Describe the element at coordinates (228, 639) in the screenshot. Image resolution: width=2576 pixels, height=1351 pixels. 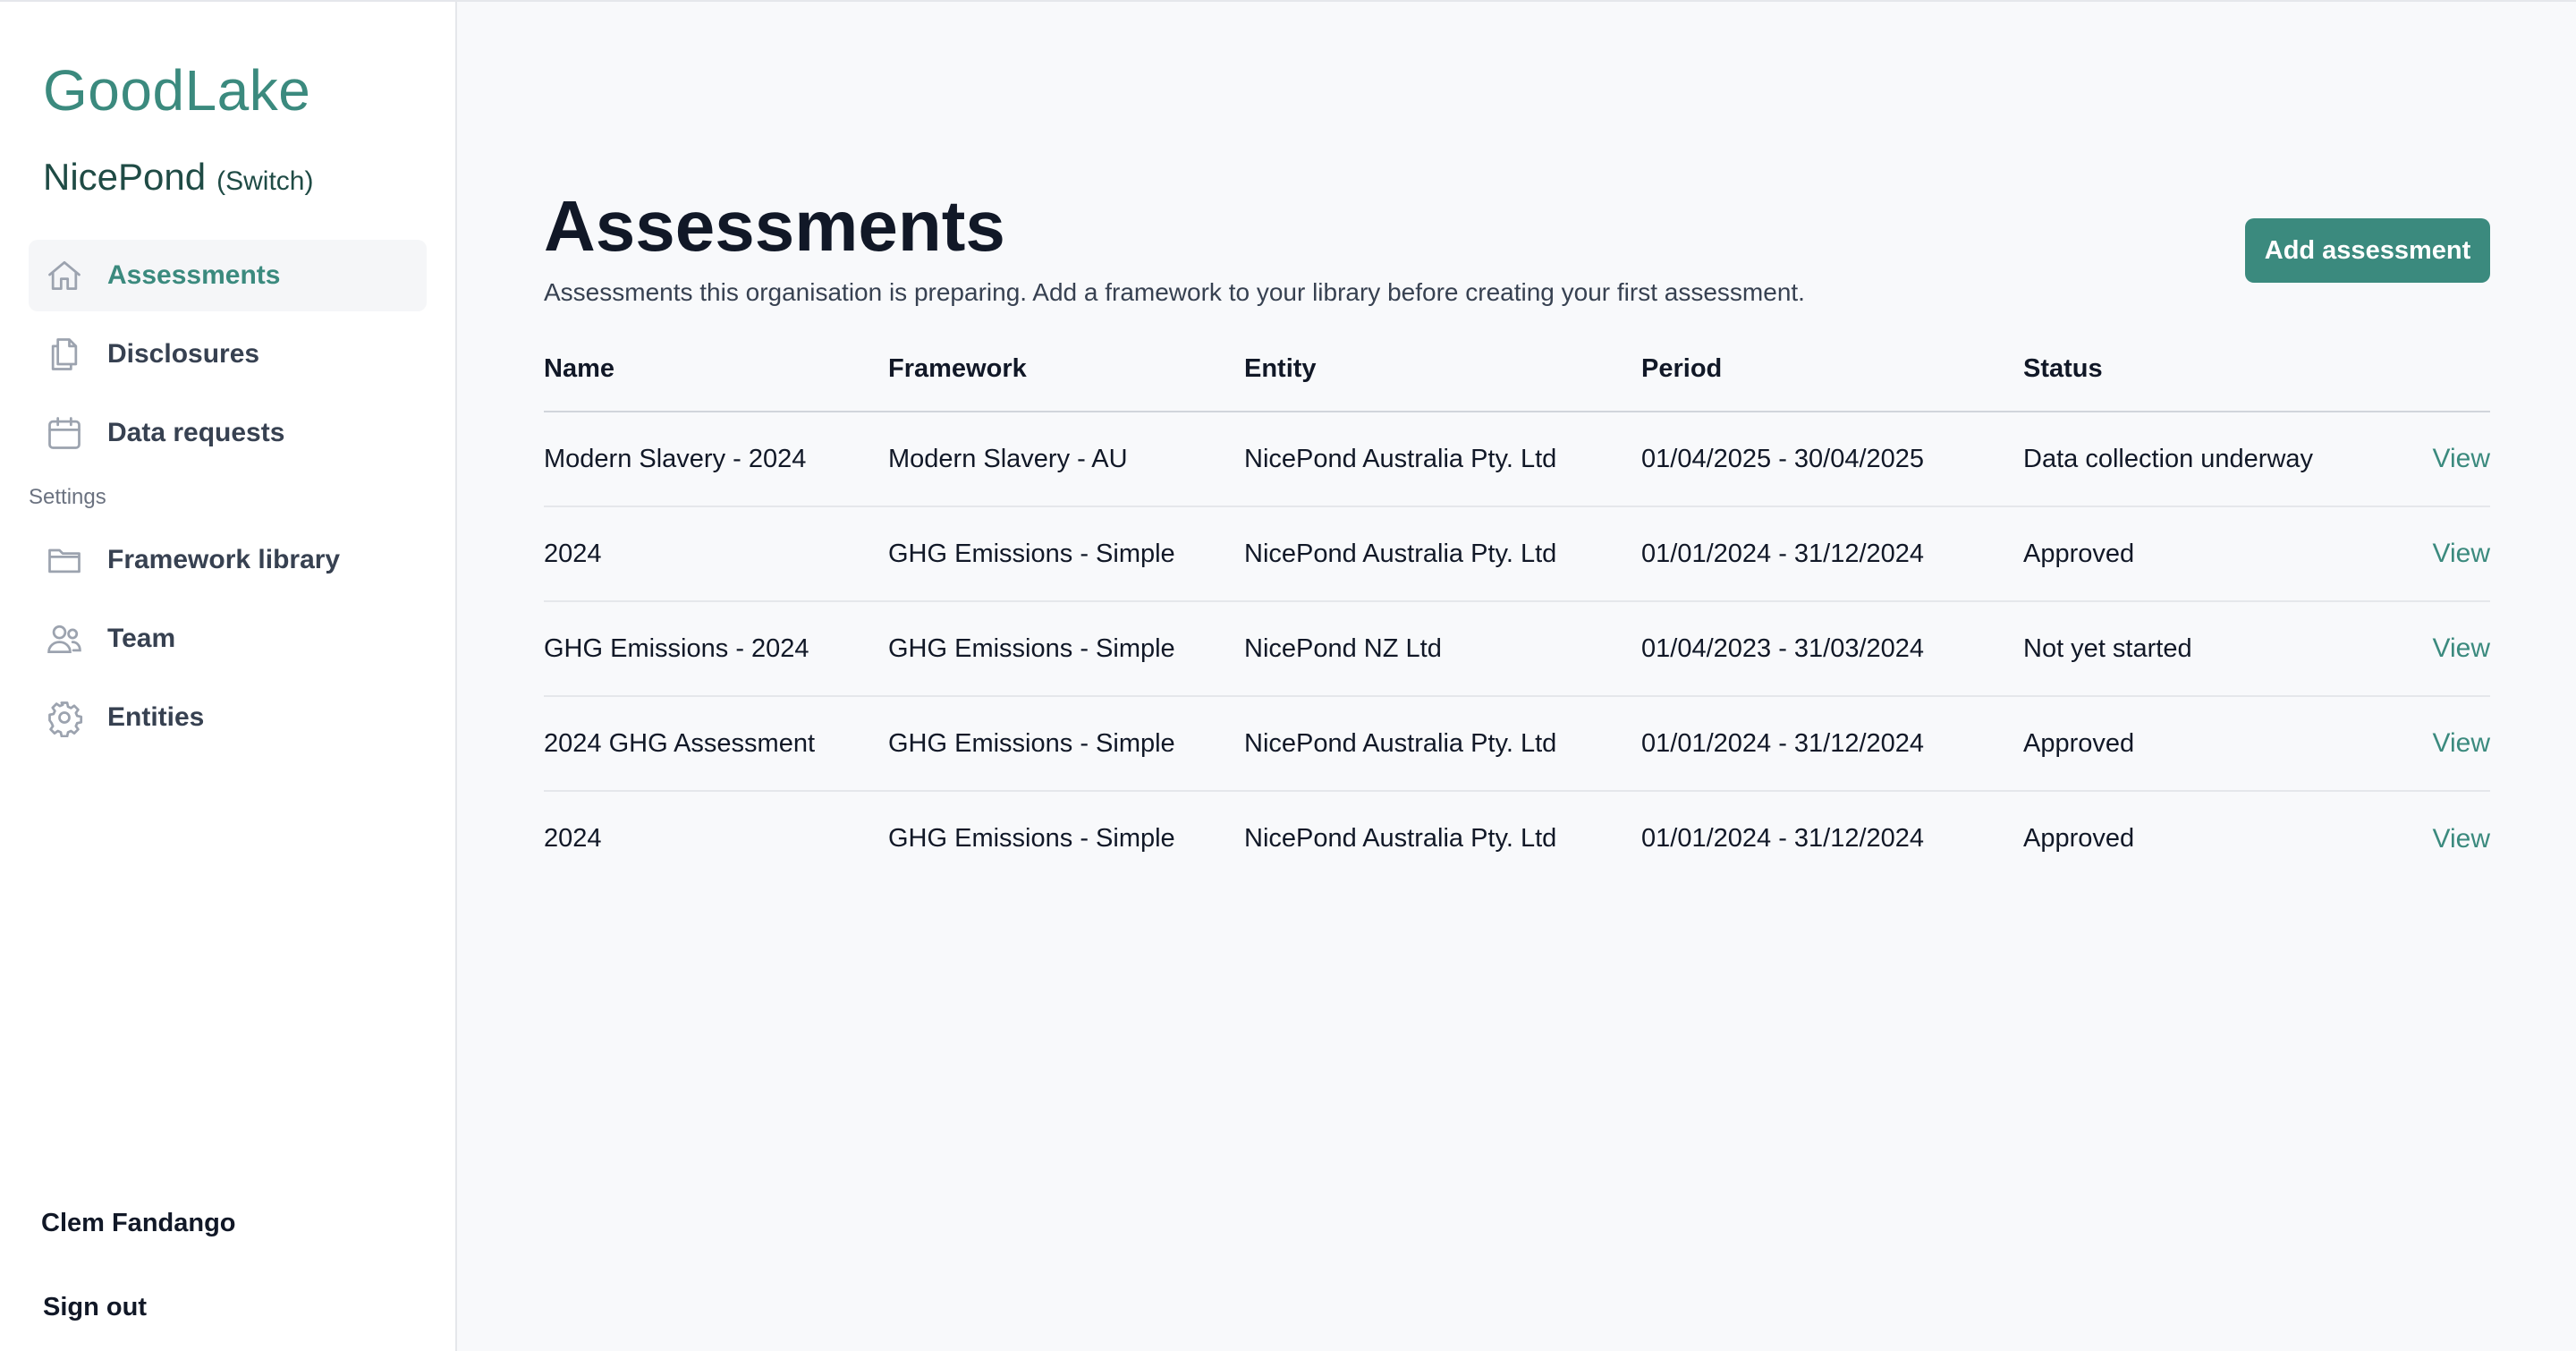
I see `sidebar-item-team: Team` at that location.